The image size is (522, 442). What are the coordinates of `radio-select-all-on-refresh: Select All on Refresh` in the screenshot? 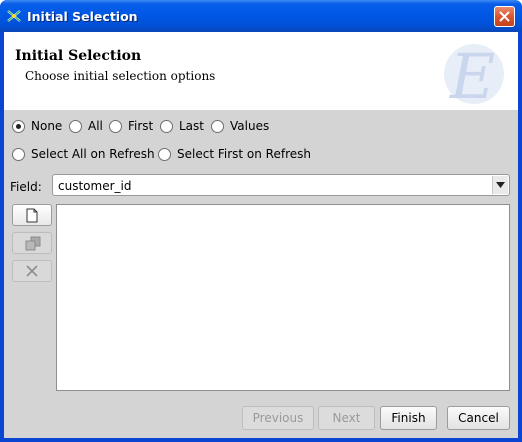 It's located at (83, 154).